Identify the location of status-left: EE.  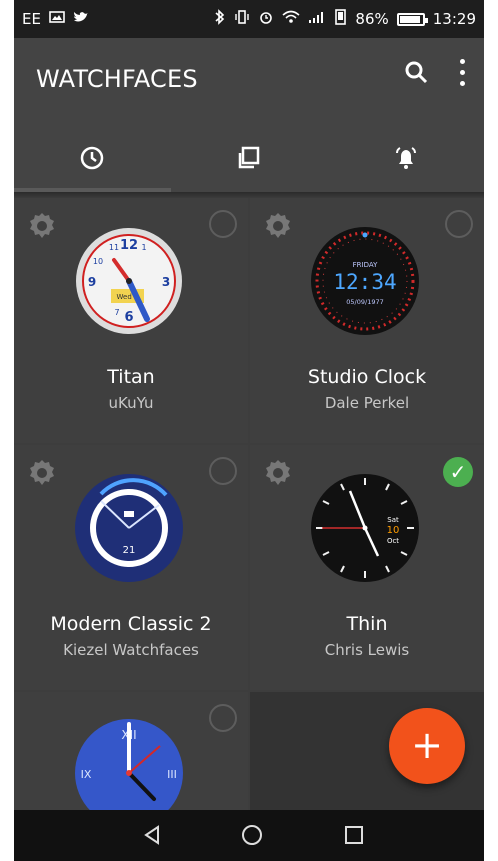
(55, 19).